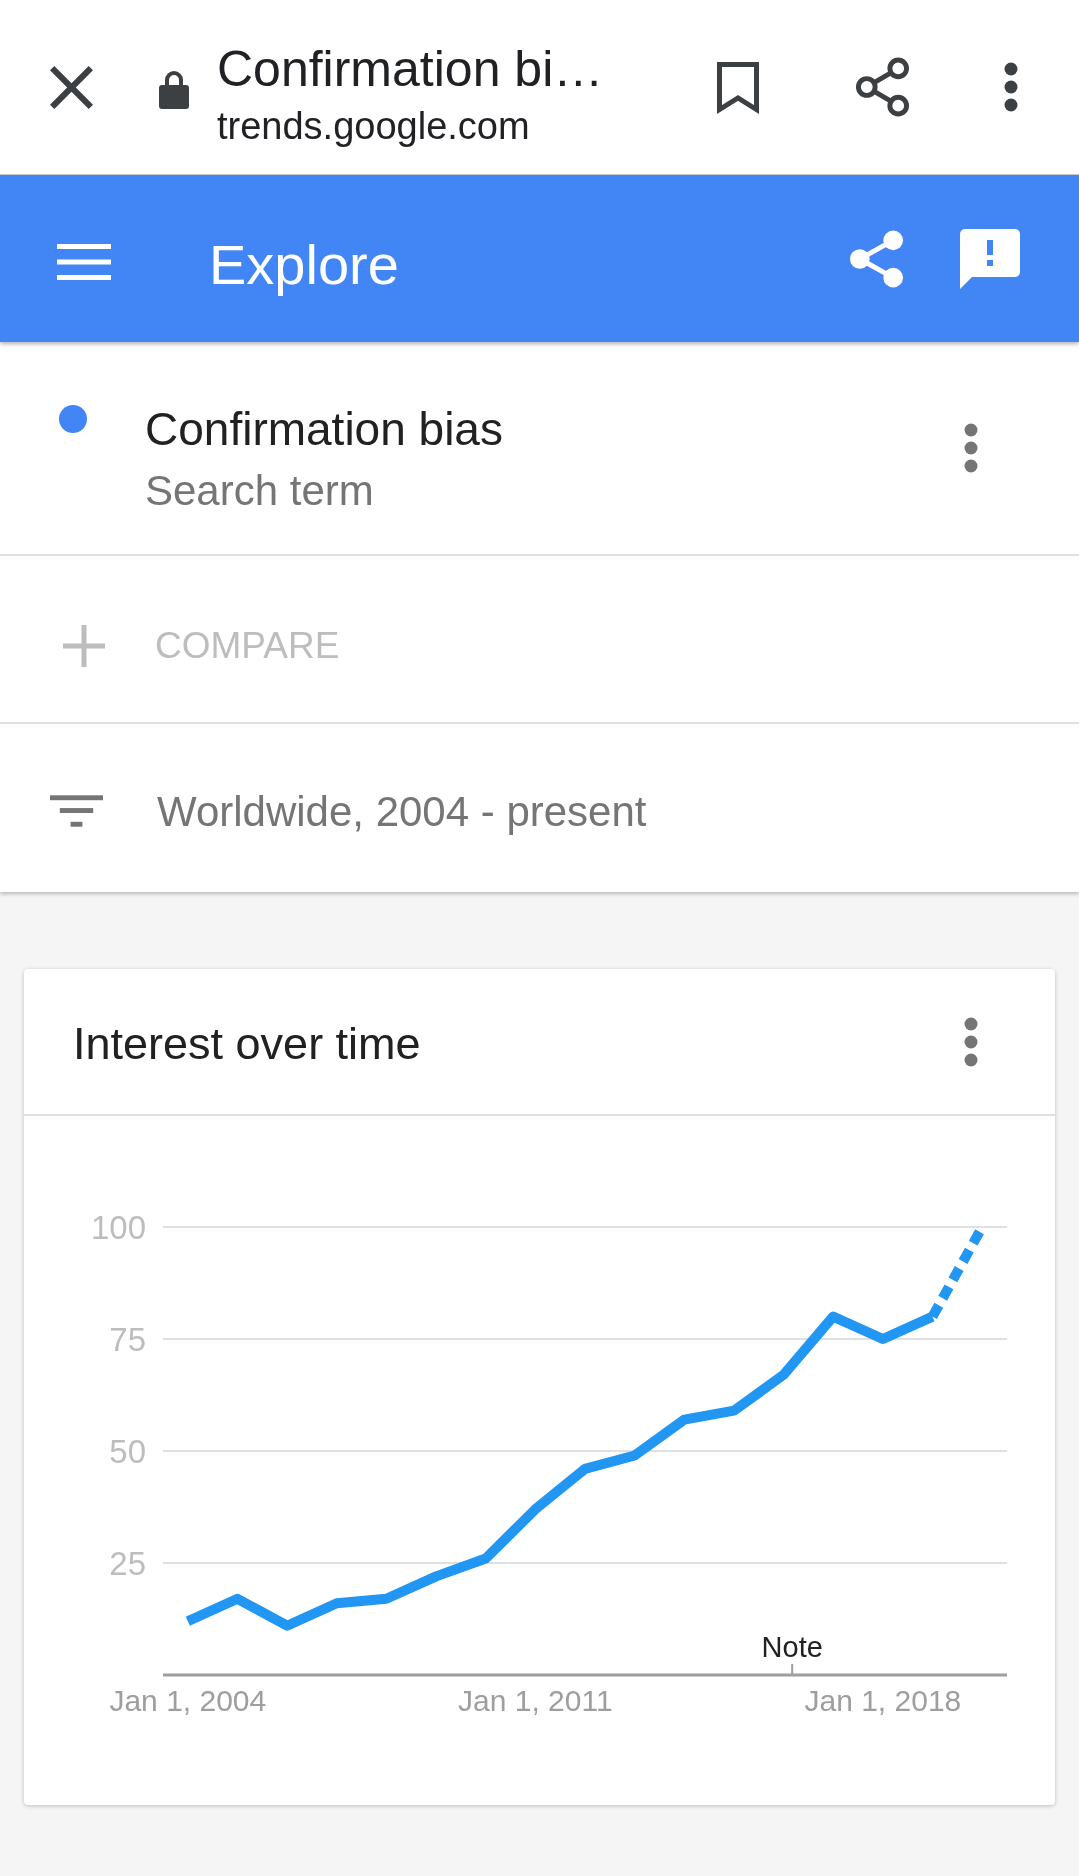 The image size is (1079, 1876). Describe the element at coordinates (174, 89) in the screenshot. I see `lock-icon` at that location.